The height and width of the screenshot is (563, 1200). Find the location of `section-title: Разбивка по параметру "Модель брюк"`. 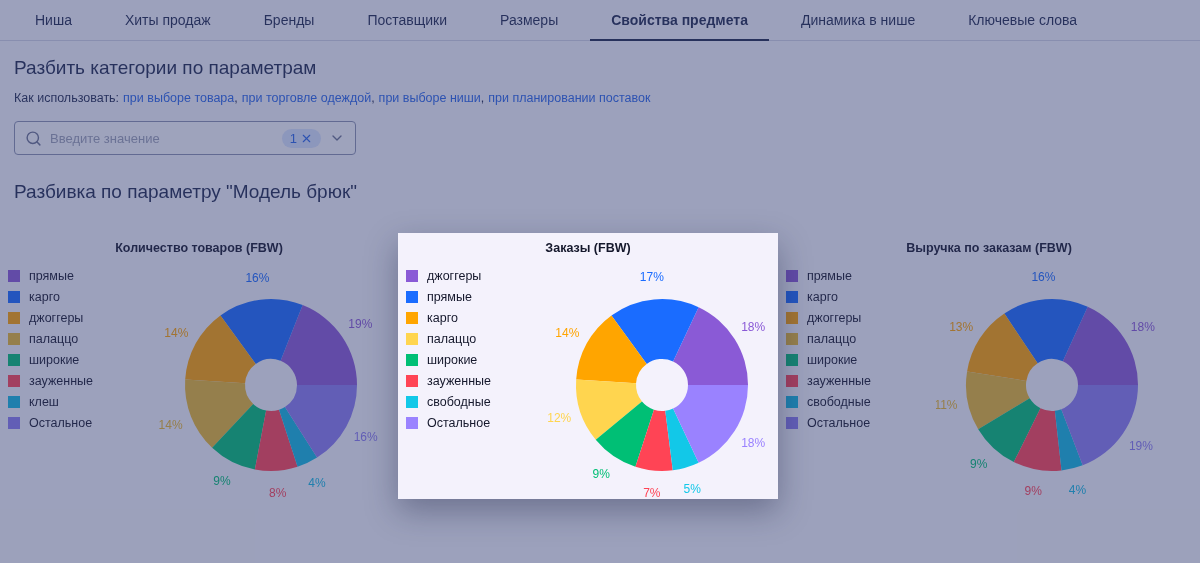

section-title: Разбивка по параметру "Модель брюк" is located at coordinates (186, 192).